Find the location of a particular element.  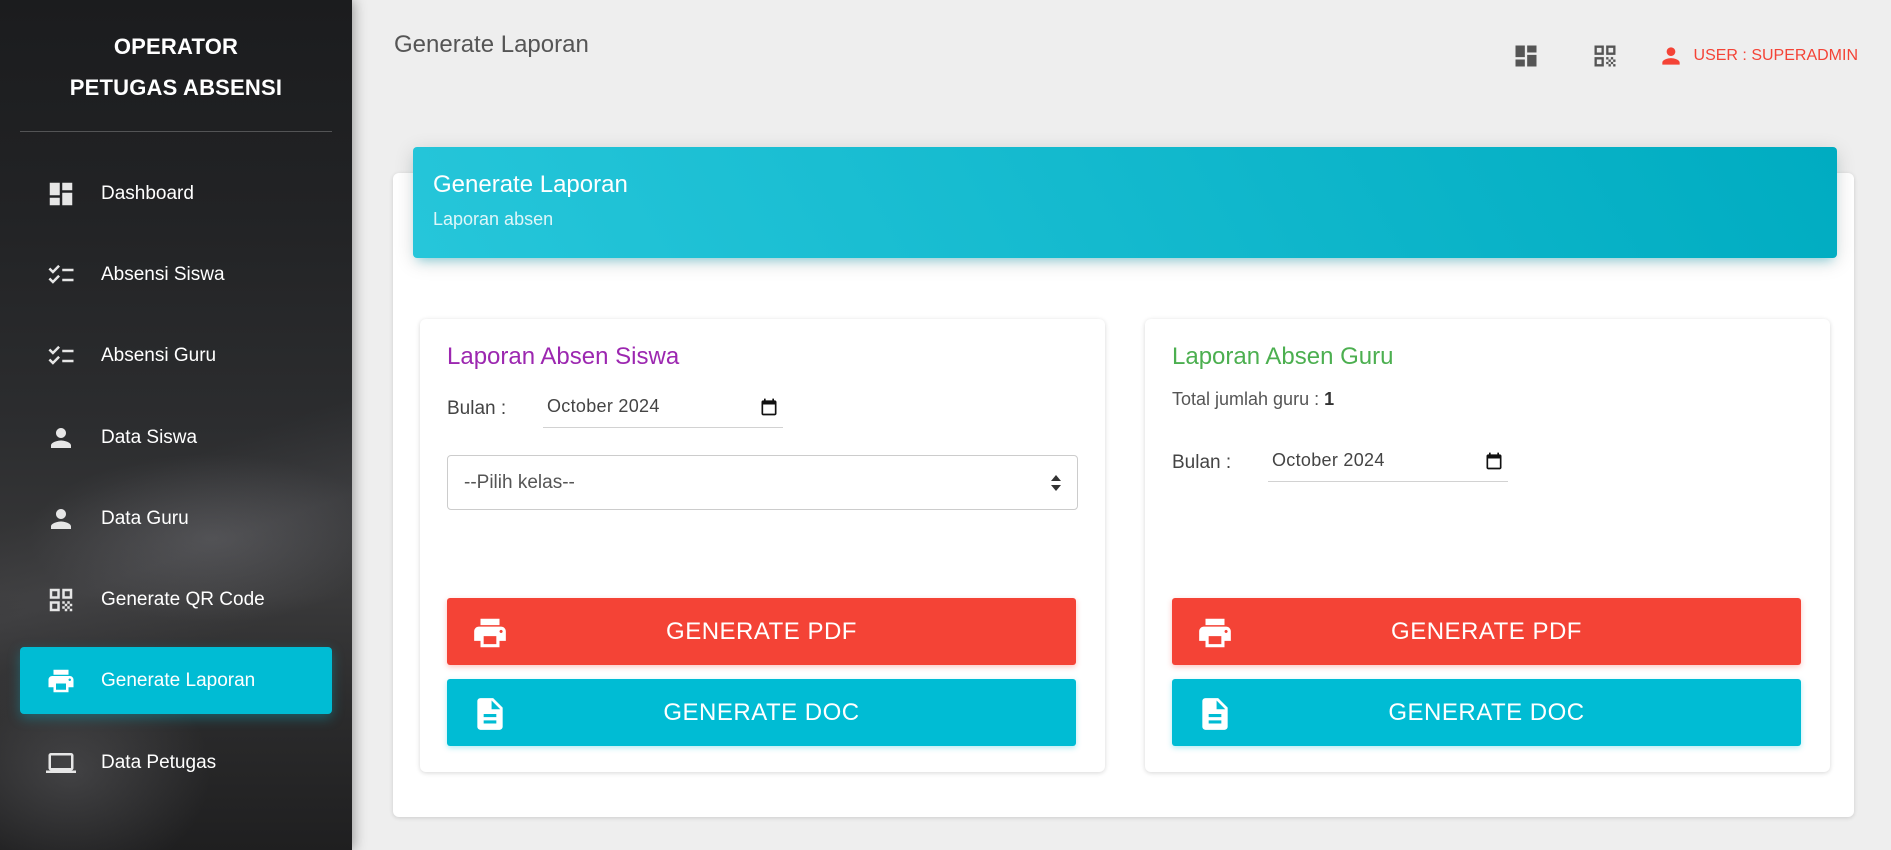

sidebar-item-data-guru: Data Guru is located at coordinates (176, 518).